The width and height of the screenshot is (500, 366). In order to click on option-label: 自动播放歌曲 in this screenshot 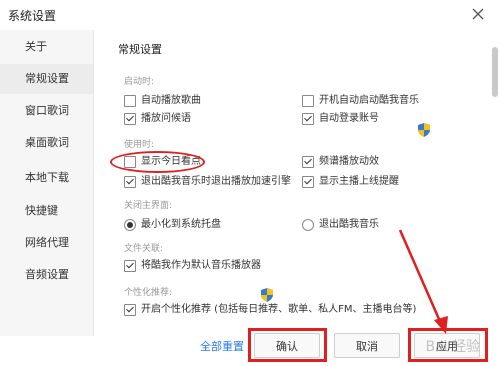, I will do `click(171, 100)`.